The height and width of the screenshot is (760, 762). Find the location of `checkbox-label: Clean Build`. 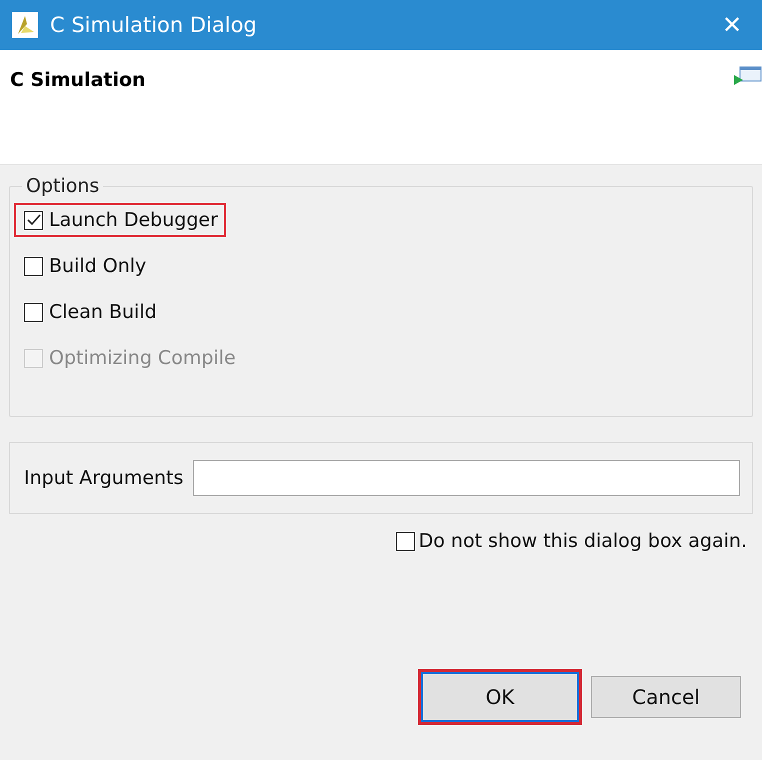

checkbox-label: Clean Build is located at coordinates (103, 312).